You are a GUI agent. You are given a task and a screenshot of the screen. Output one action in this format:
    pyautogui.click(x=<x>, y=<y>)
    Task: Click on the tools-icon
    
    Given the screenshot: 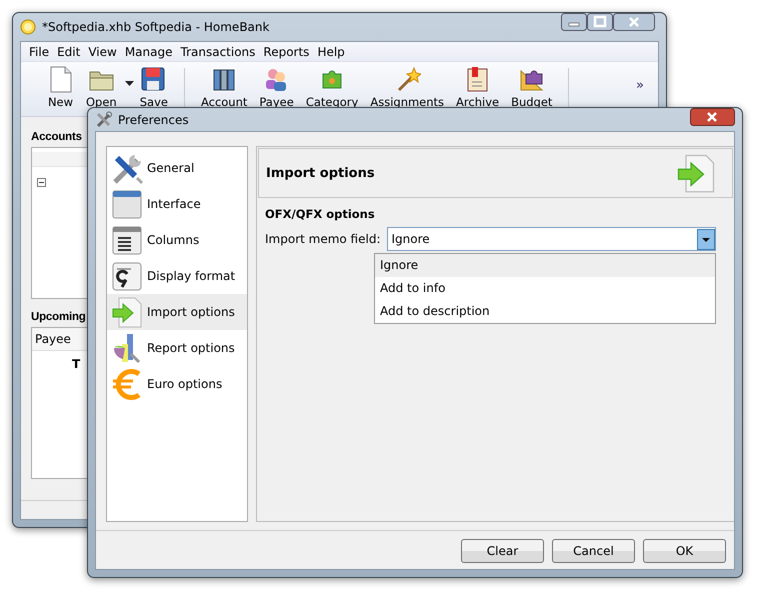 What is the action you would take?
    pyautogui.click(x=103, y=119)
    